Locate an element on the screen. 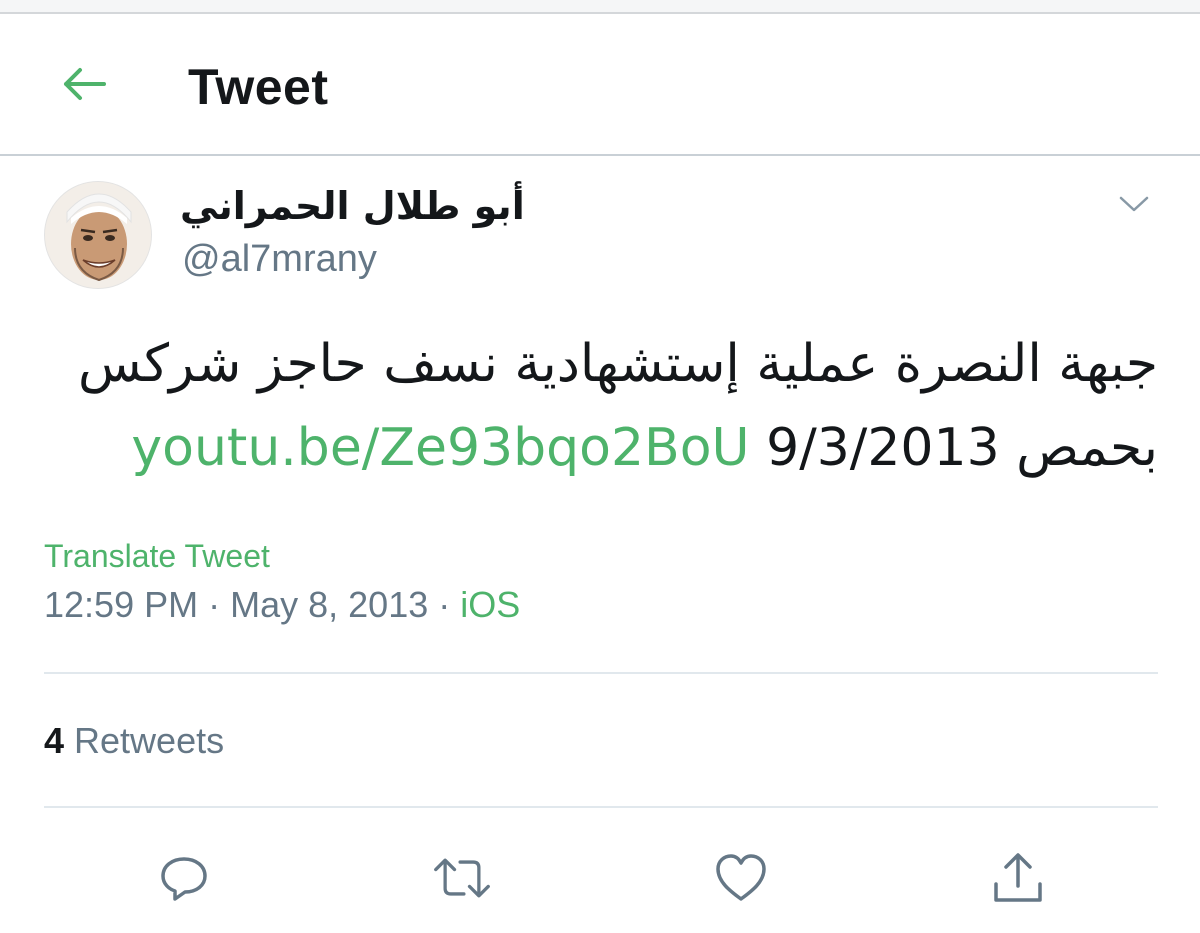 The image size is (1200, 933). share-button is located at coordinates (1018, 878).